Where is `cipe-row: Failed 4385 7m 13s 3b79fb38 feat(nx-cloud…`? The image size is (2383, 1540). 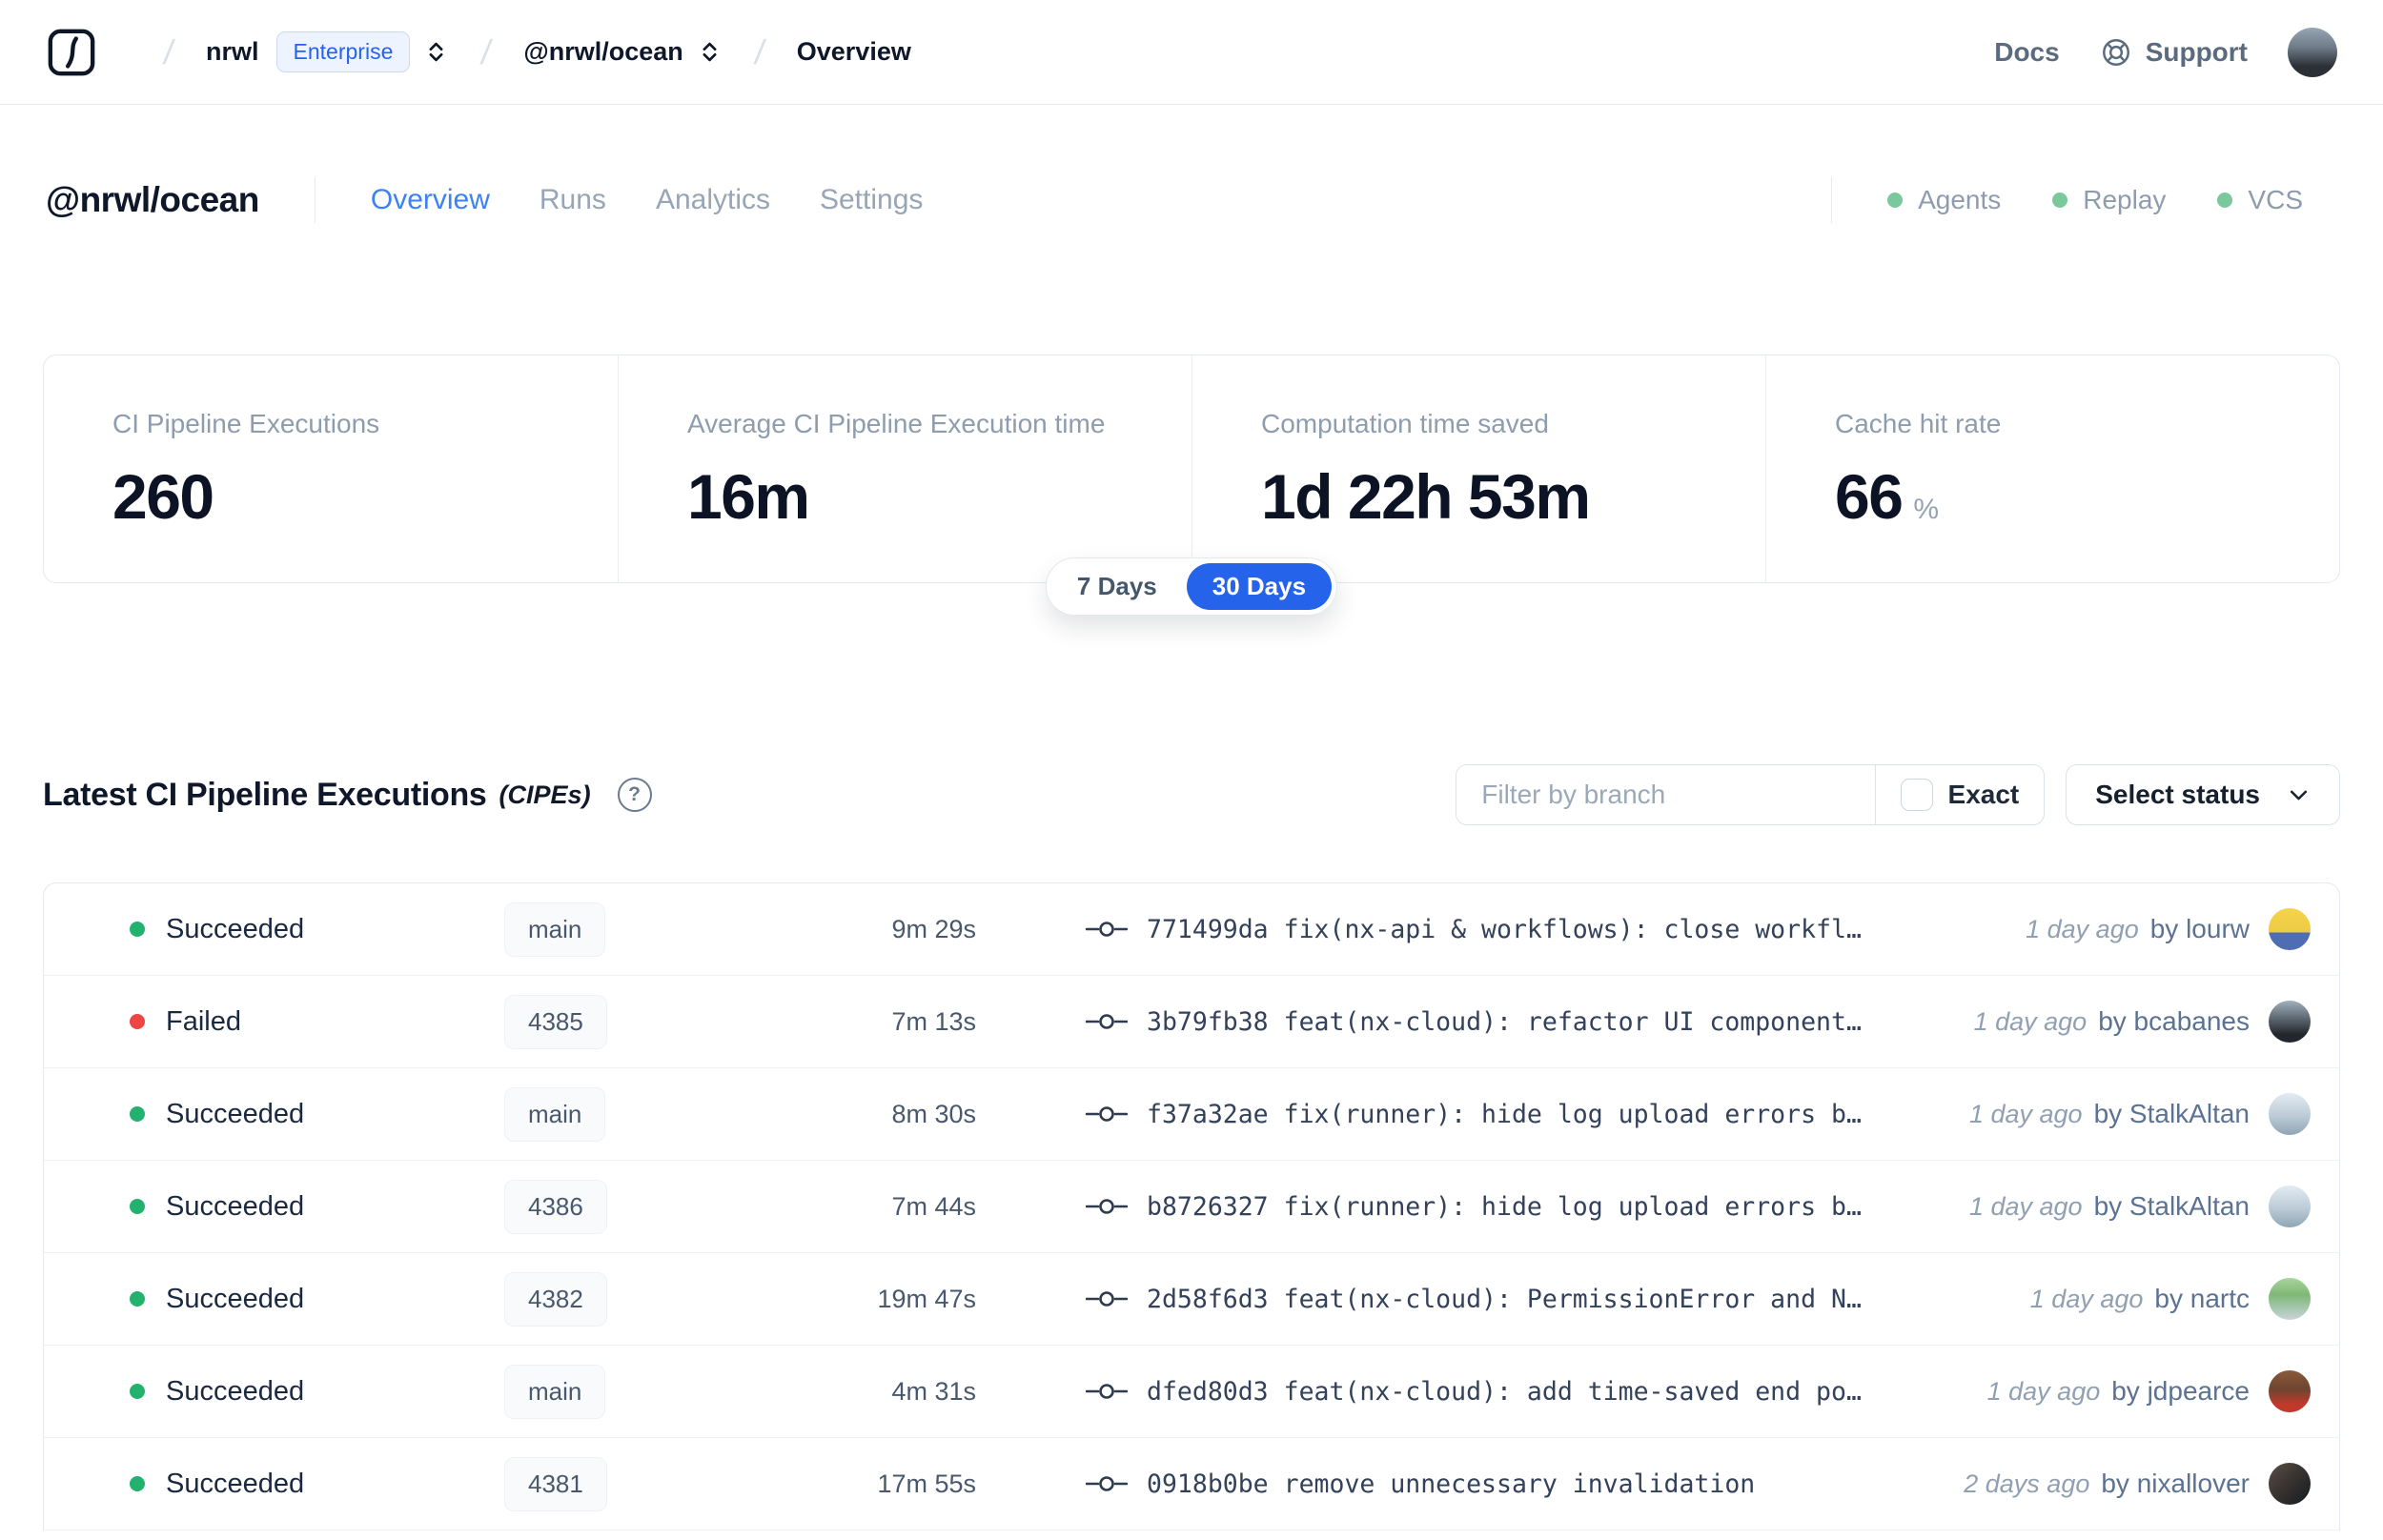
cipe-row: Failed 4385 7m 13s 3b79fb38 feat(nx-cloud… is located at coordinates (1191, 1022).